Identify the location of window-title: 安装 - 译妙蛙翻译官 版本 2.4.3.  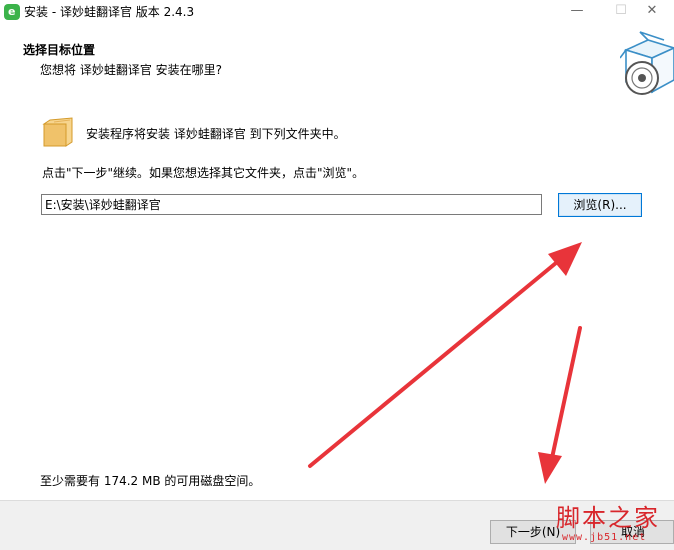
(109, 12).